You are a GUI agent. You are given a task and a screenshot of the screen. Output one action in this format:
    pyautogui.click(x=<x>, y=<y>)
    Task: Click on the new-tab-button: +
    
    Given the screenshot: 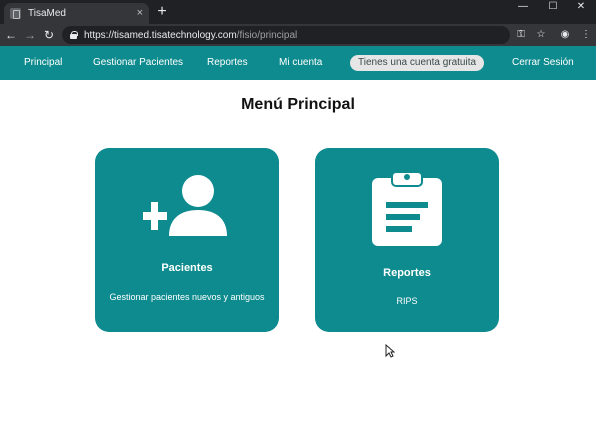 What is the action you would take?
    pyautogui.click(x=162, y=12)
    